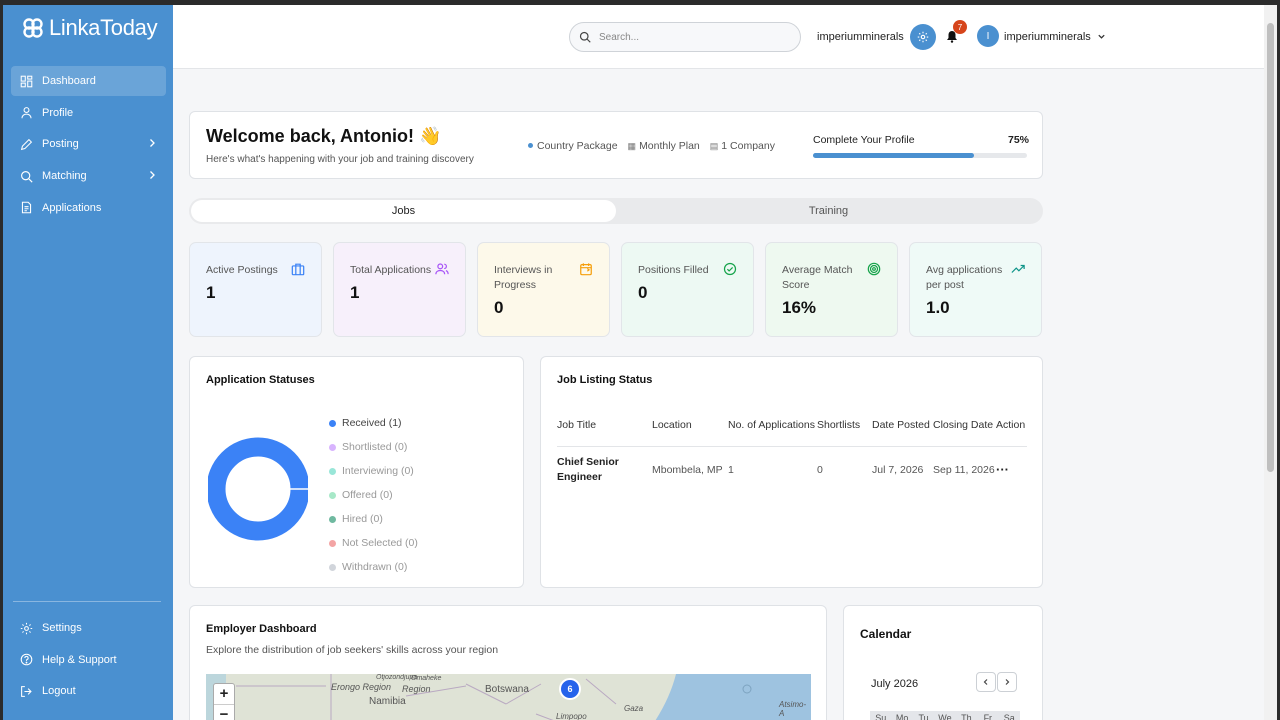 Image resolution: width=1280 pixels, height=720 pixels. I want to click on column-header: No. of Applications, so click(772, 426).